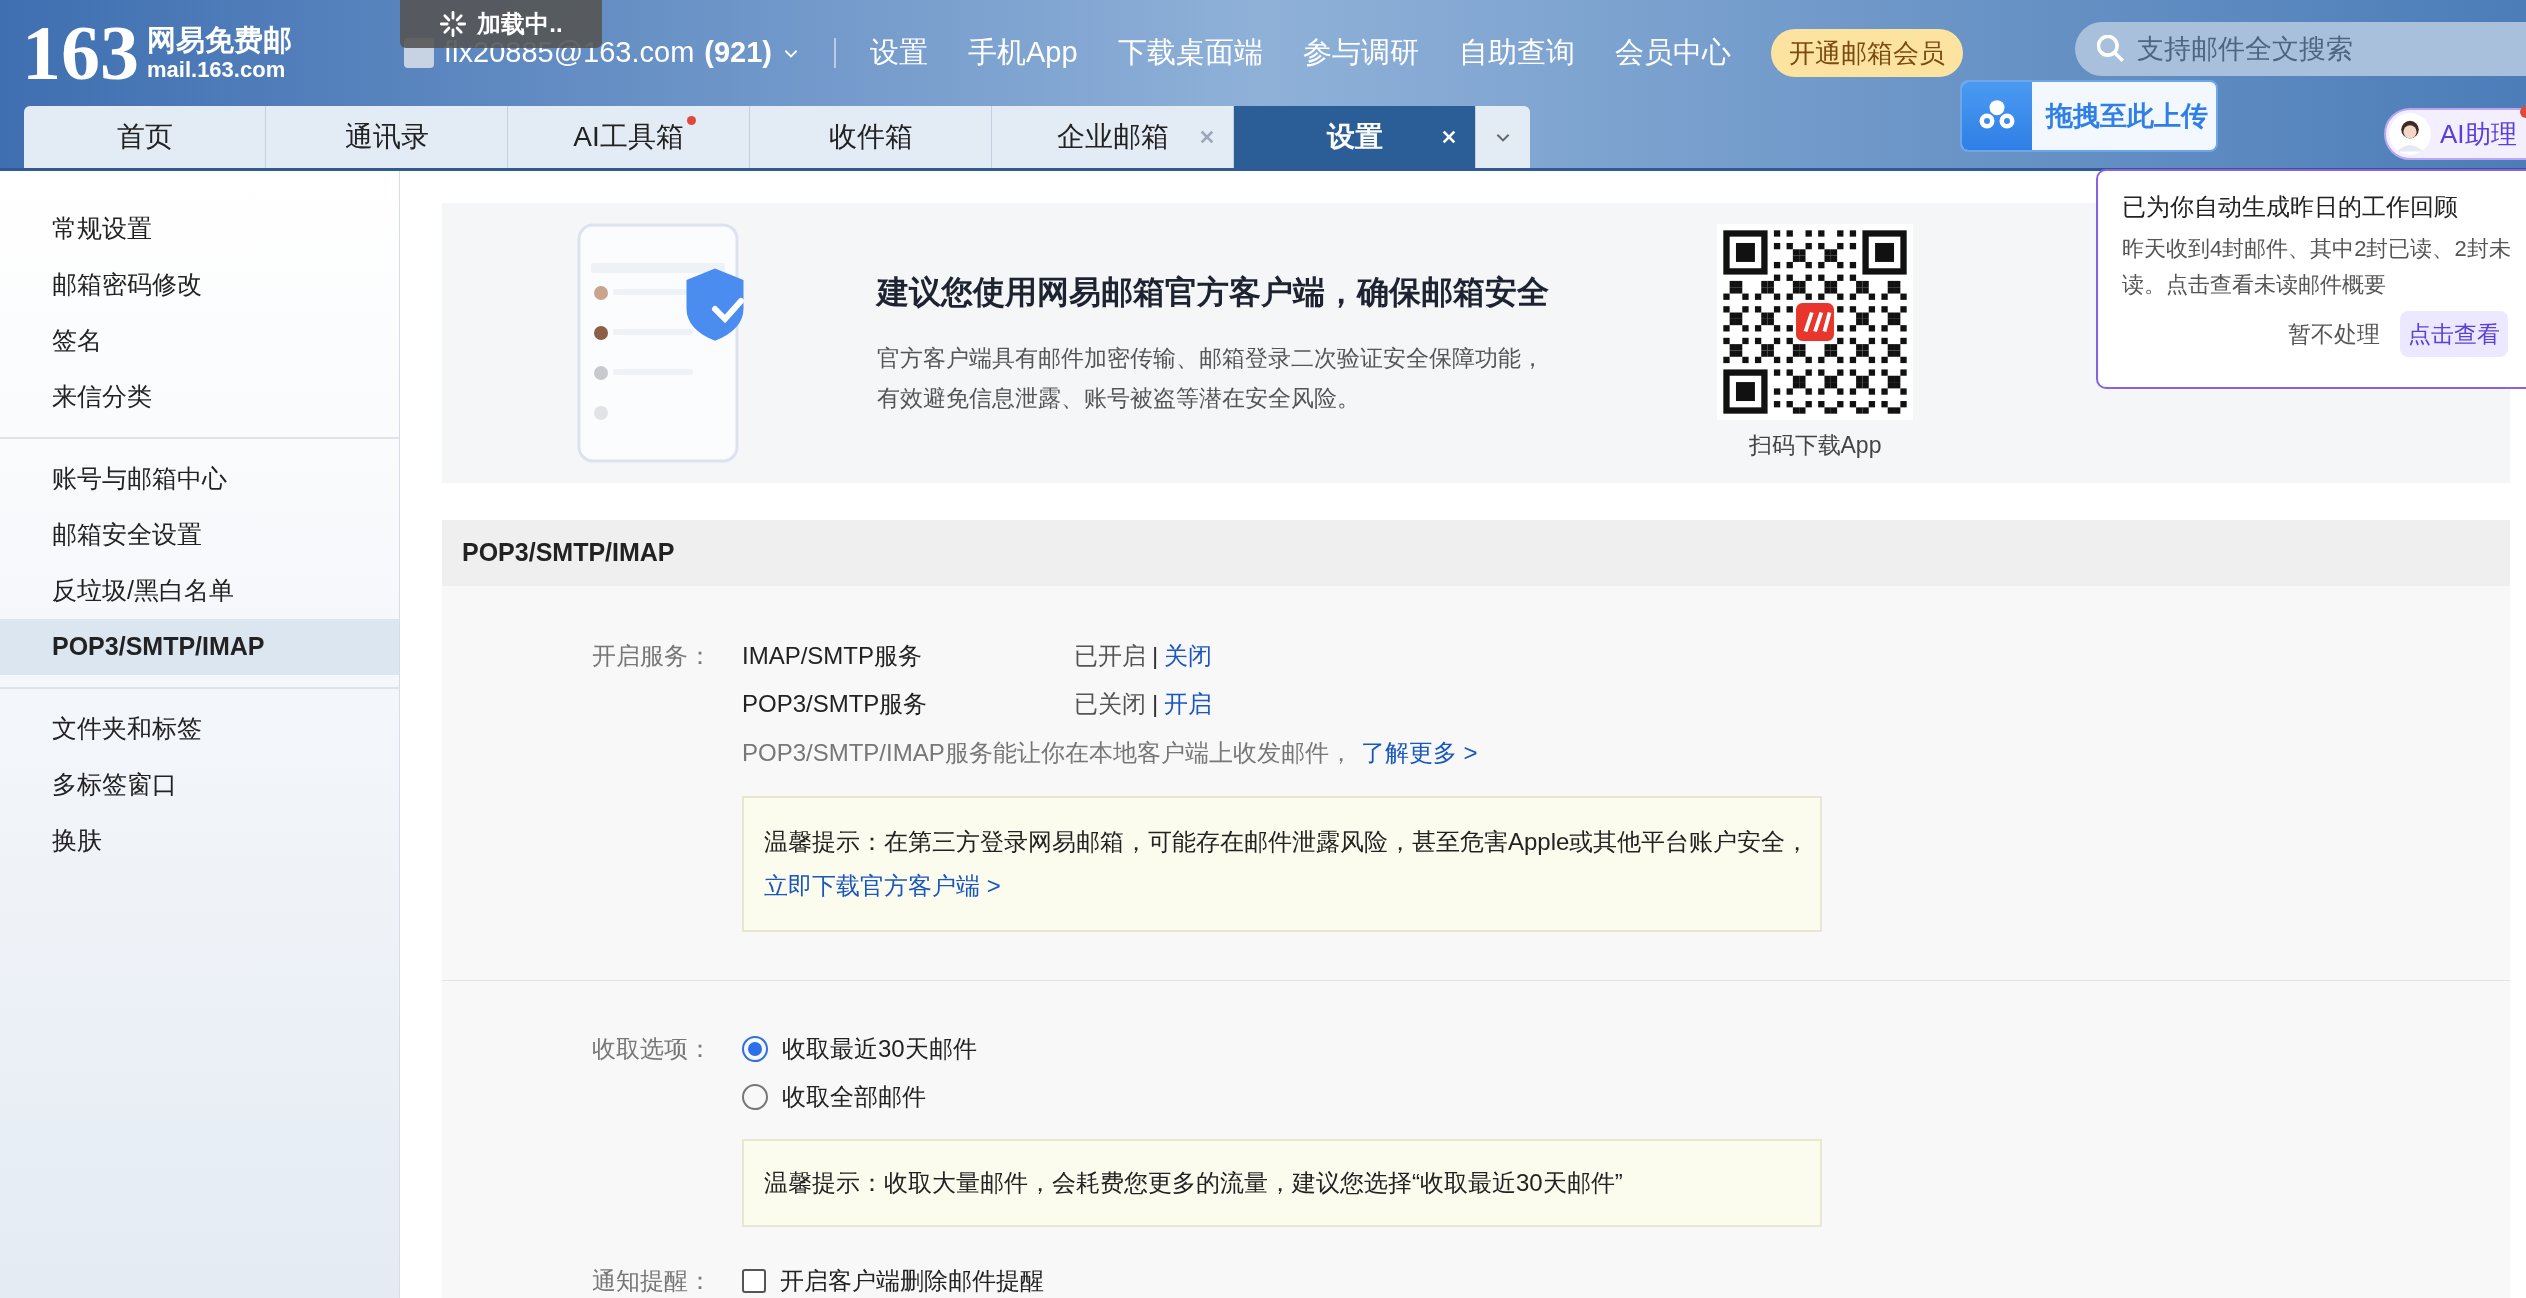  What do you see at coordinates (1110, 656) in the screenshot?
I see `service-status: 已开启` at bounding box center [1110, 656].